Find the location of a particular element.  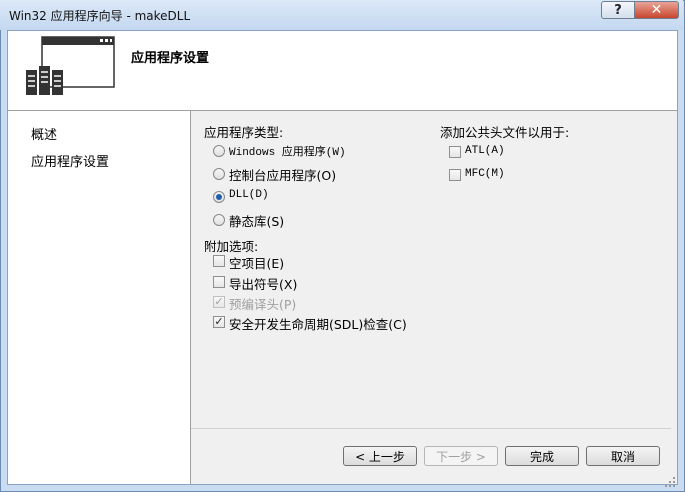

radio-dll is located at coordinates (219, 197).